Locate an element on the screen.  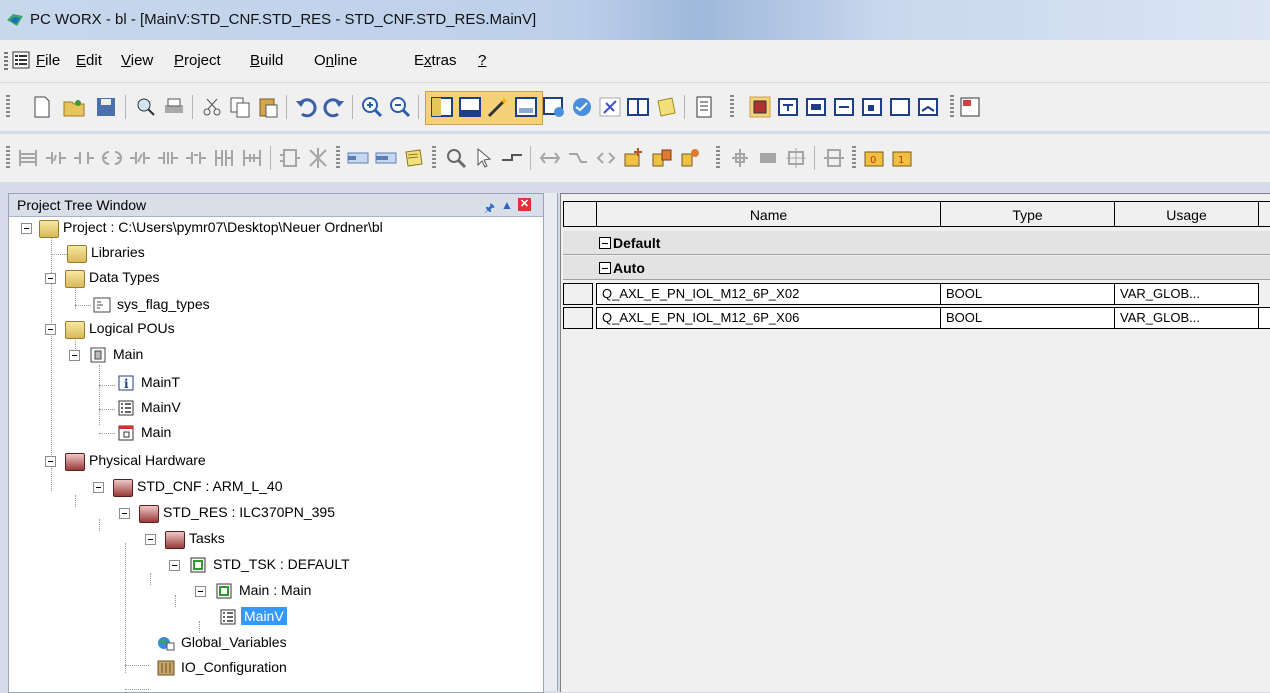
tree-node-physical-hardware: Physical Hardware is located at coordinates (276, 461).